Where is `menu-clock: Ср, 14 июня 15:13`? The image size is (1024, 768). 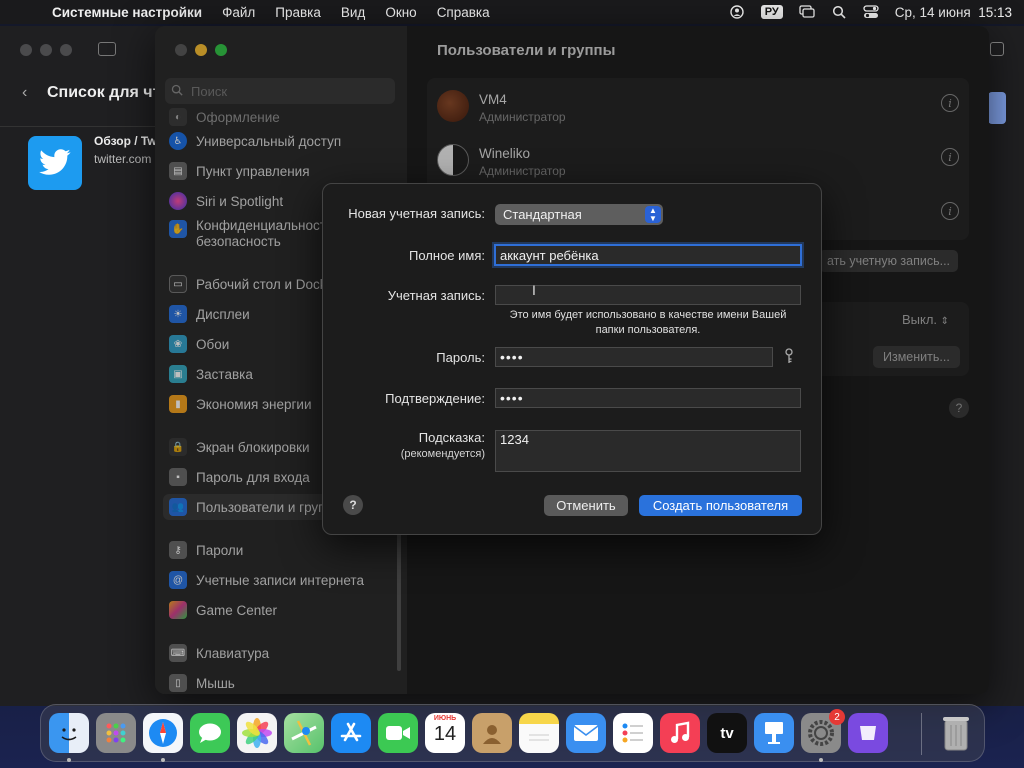 menu-clock: Ср, 14 июня 15:13 is located at coordinates (953, 12).